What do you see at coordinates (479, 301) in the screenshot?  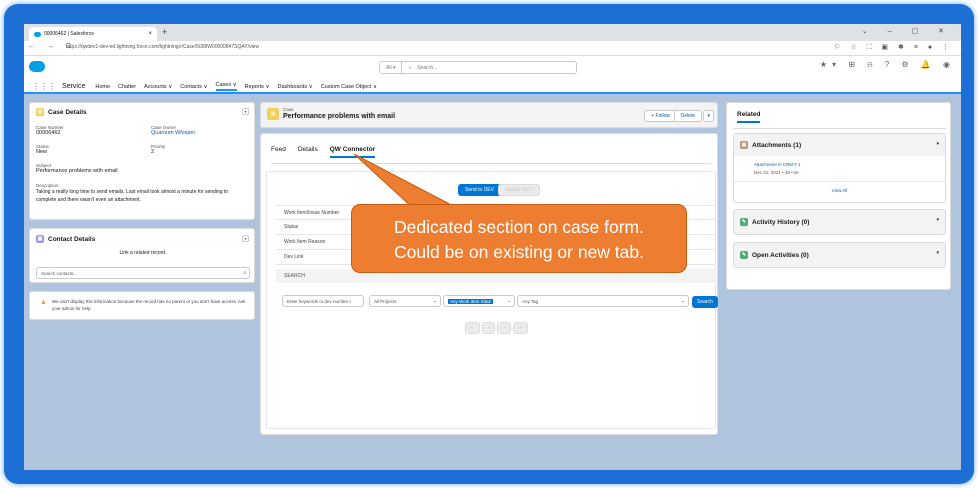 I see `work-item-state-select: Any Work Item State ⌄` at bounding box center [479, 301].